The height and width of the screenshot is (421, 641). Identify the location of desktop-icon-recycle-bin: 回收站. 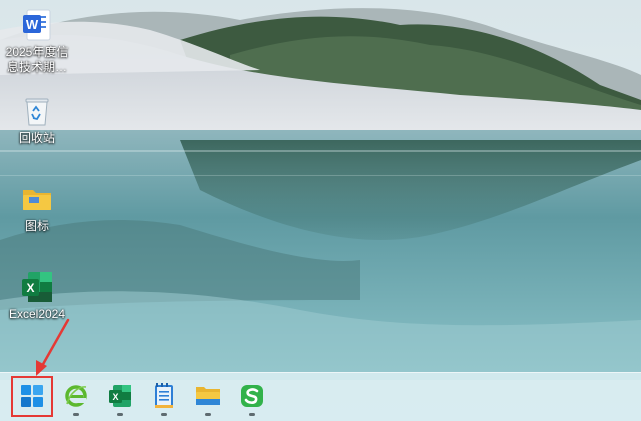
(37, 120).